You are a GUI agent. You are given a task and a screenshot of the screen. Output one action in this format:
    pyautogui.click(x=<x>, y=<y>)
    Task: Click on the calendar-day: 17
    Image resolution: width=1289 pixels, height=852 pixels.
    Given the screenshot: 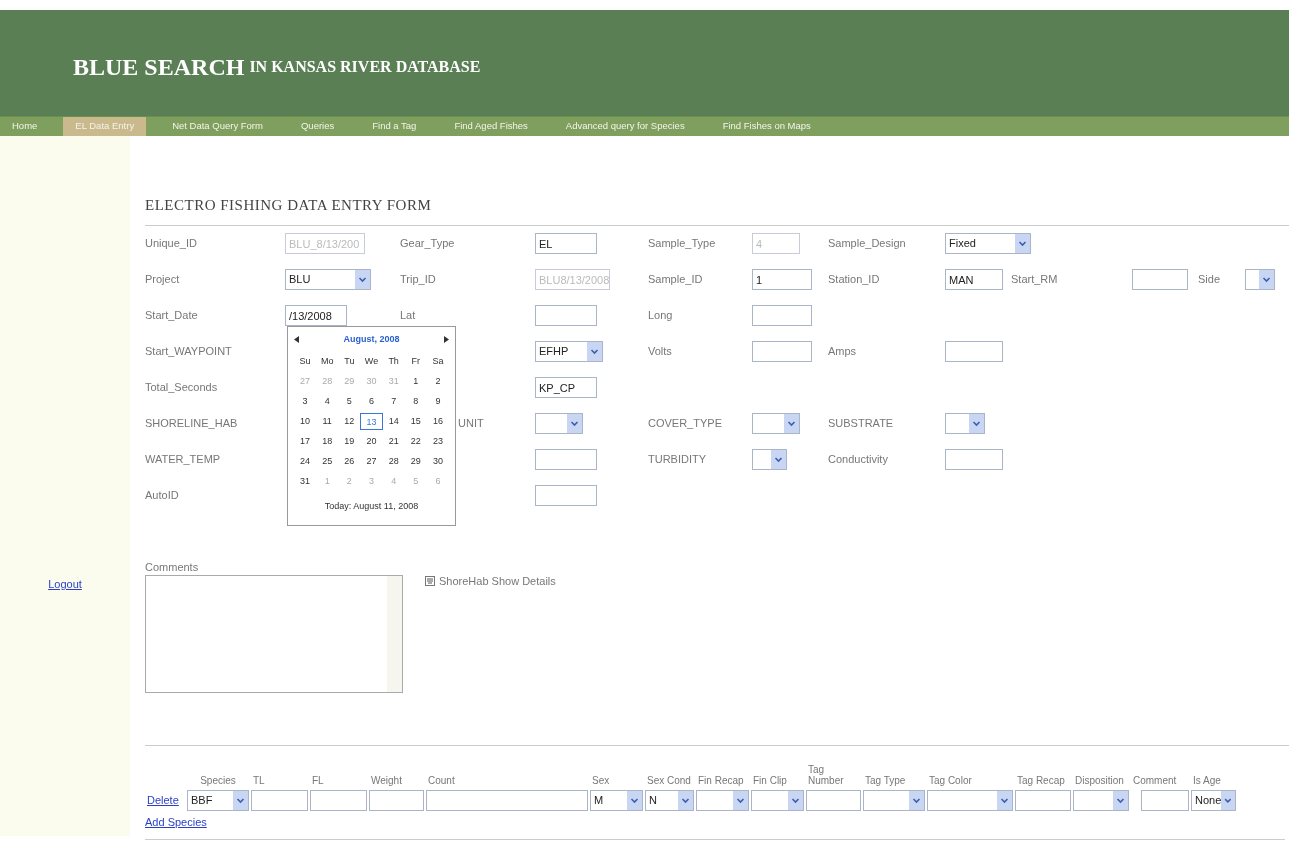 What is the action you would take?
    pyautogui.click(x=305, y=441)
    